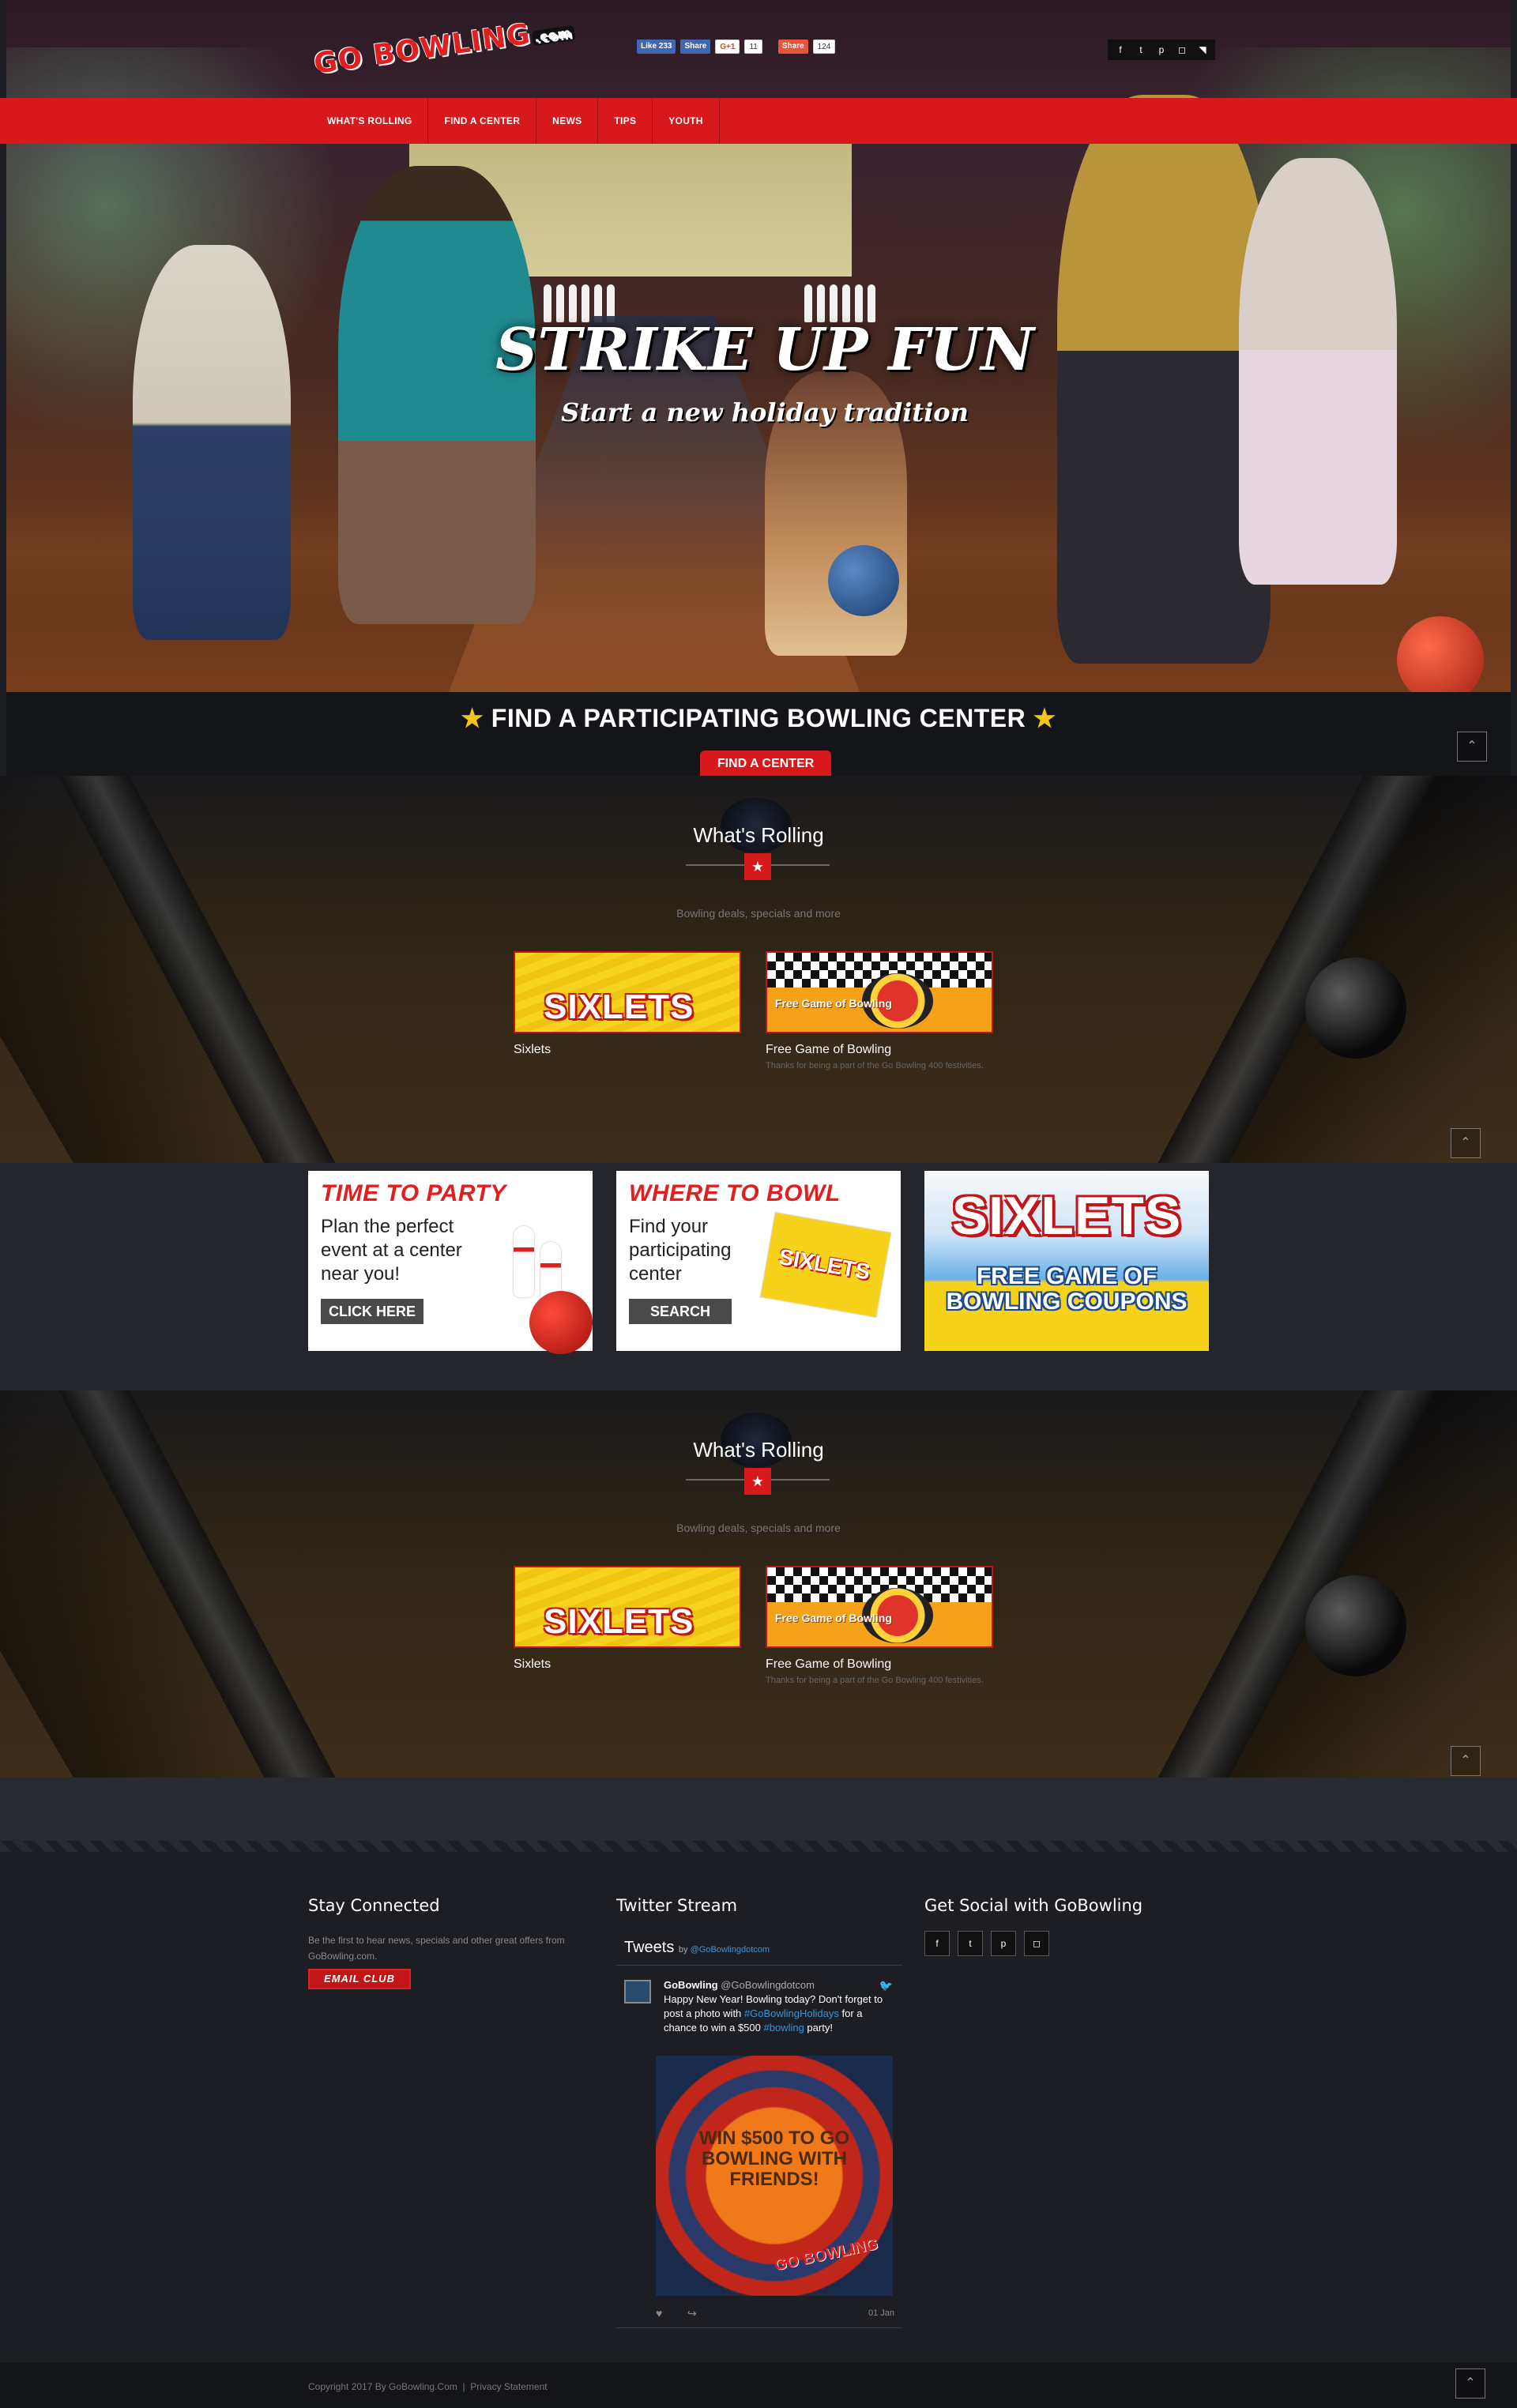  I want to click on rss-icon: ◥, so click(1203, 50).